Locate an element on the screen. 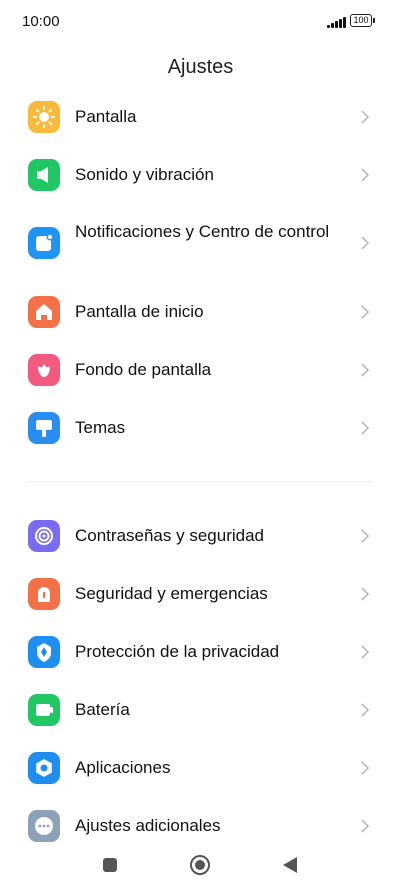  page-title: Ajustes is located at coordinates (200, 67).